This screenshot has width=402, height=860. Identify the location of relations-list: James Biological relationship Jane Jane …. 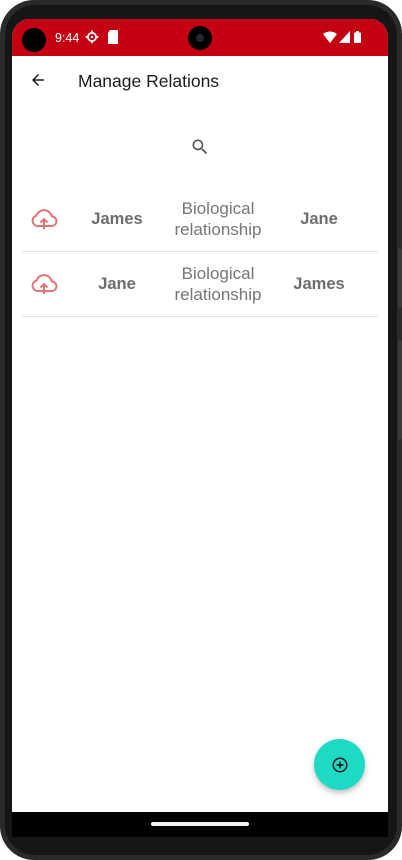
(200, 252).